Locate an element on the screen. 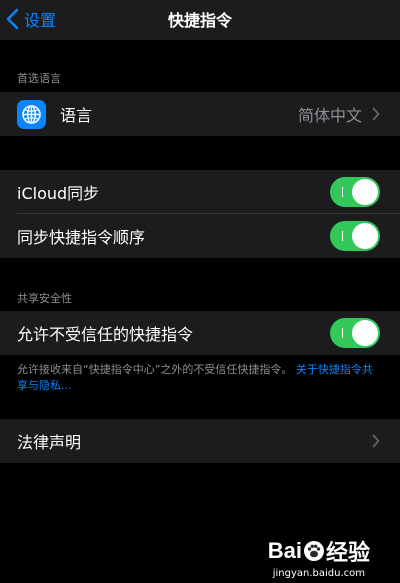 The height and width of the screenshot is (583, 400). sync-order-label: 同步快捷指令顺序 is located at coordinates (81, 237).